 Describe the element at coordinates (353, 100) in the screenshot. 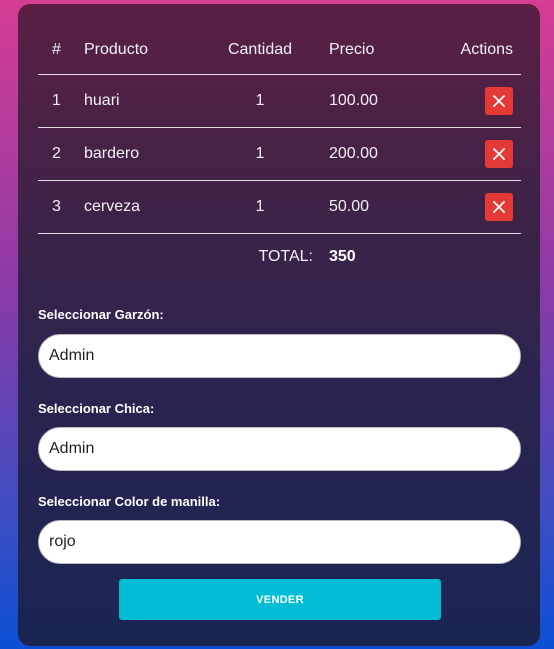

I see `row-price: 100.00` at that location.